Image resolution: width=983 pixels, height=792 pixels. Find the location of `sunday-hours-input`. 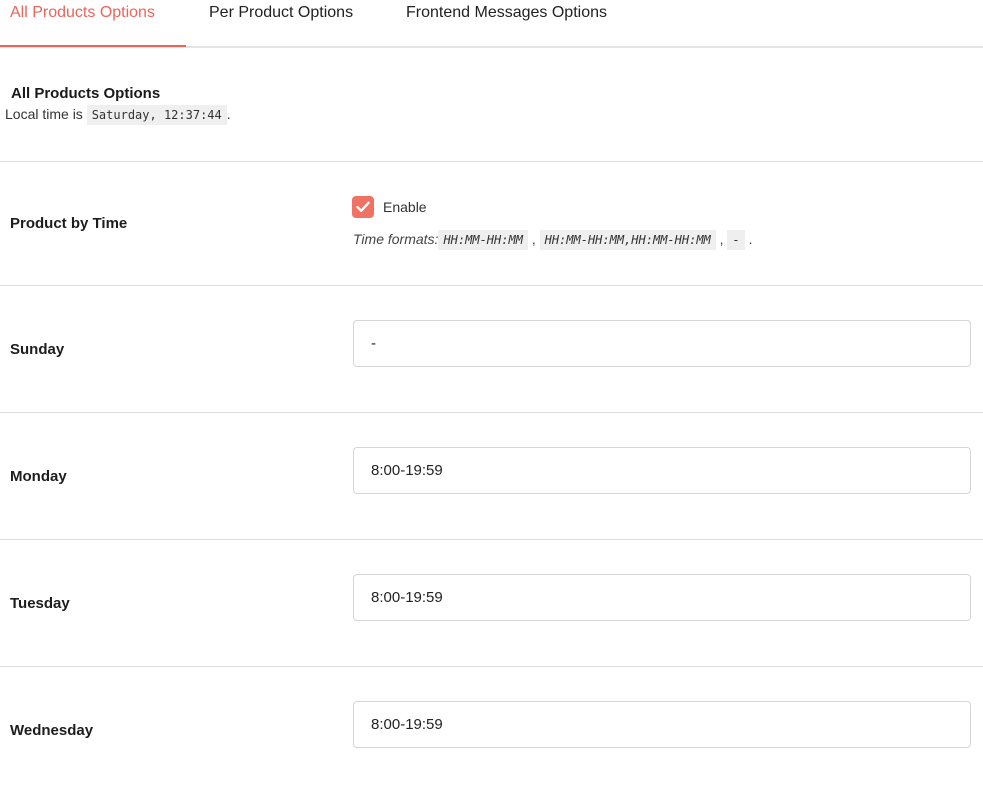

sunday-hours-input is located at coordinates (662, 343).